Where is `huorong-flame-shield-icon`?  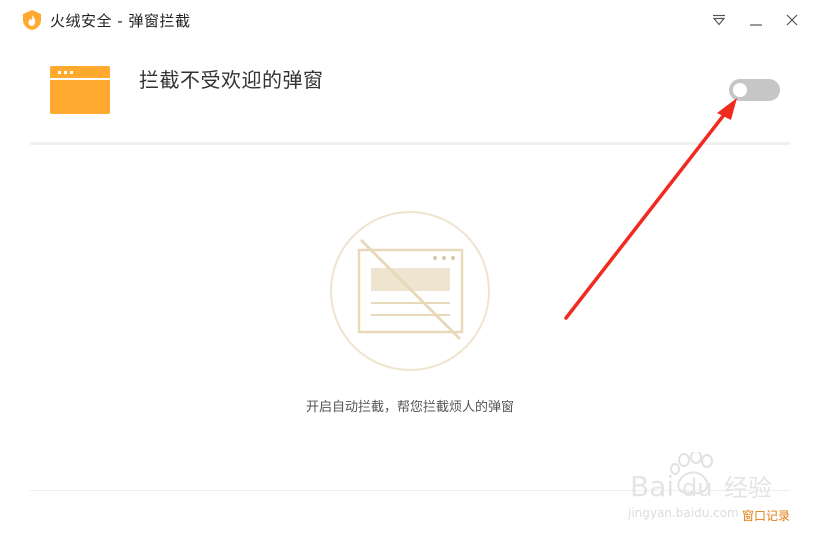
huorong-flame-shield-icon is located at coordinates (32, 20).